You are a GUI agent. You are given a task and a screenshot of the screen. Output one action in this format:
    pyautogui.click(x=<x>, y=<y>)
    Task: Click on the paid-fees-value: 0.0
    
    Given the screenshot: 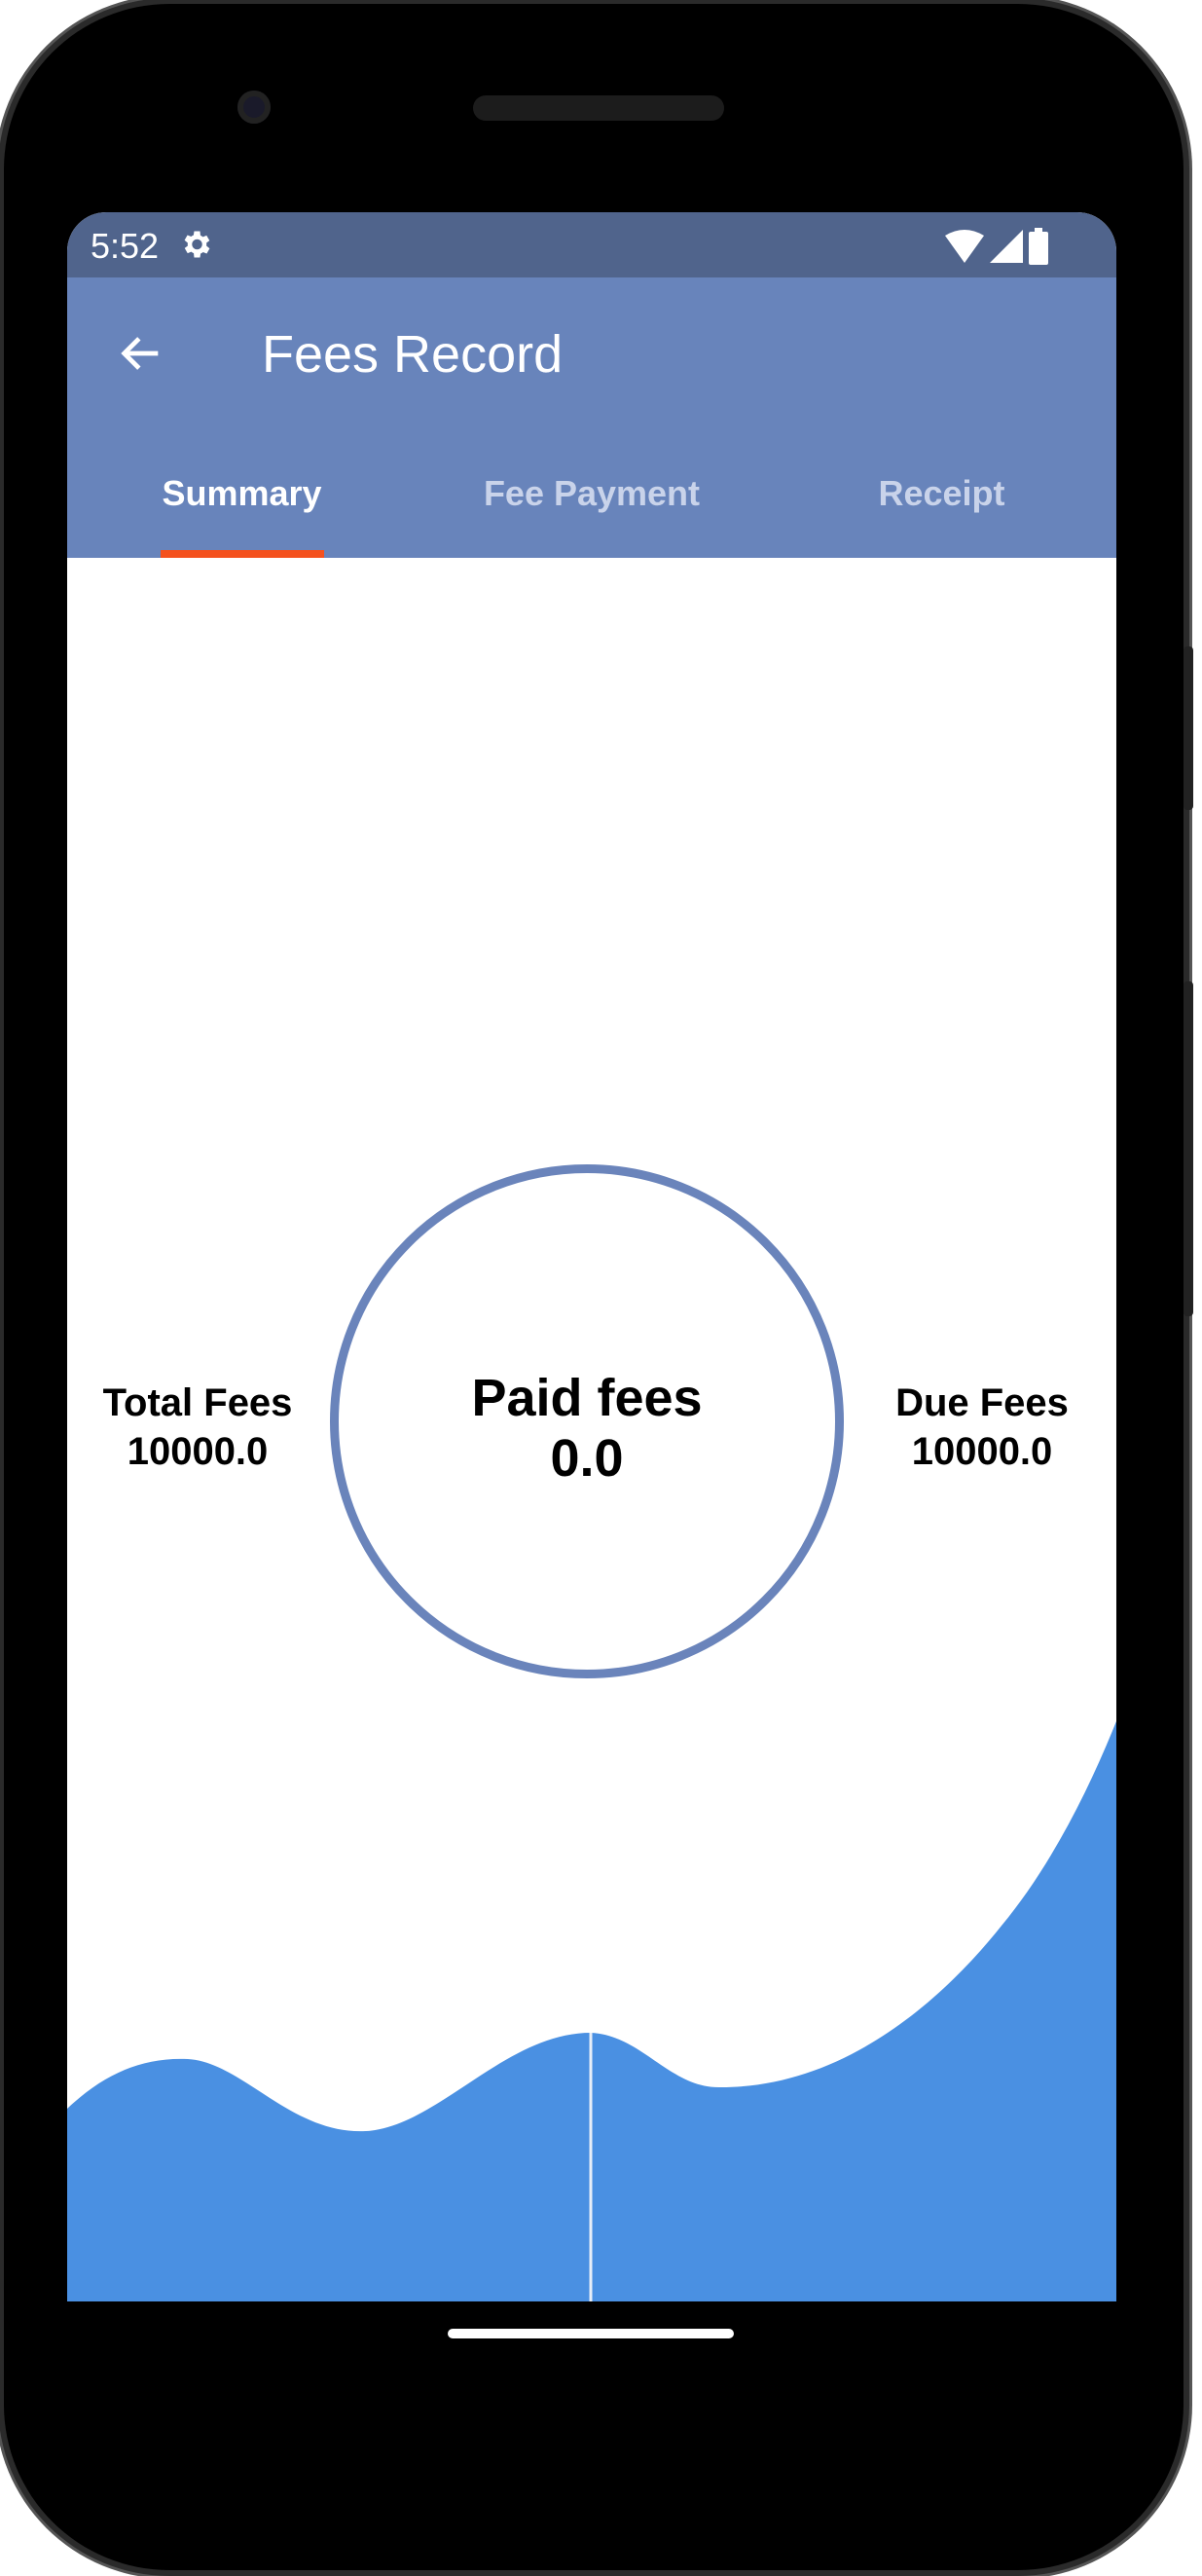 What is the action you would take?
    pyautogui.click(x=587, y=1458)
    